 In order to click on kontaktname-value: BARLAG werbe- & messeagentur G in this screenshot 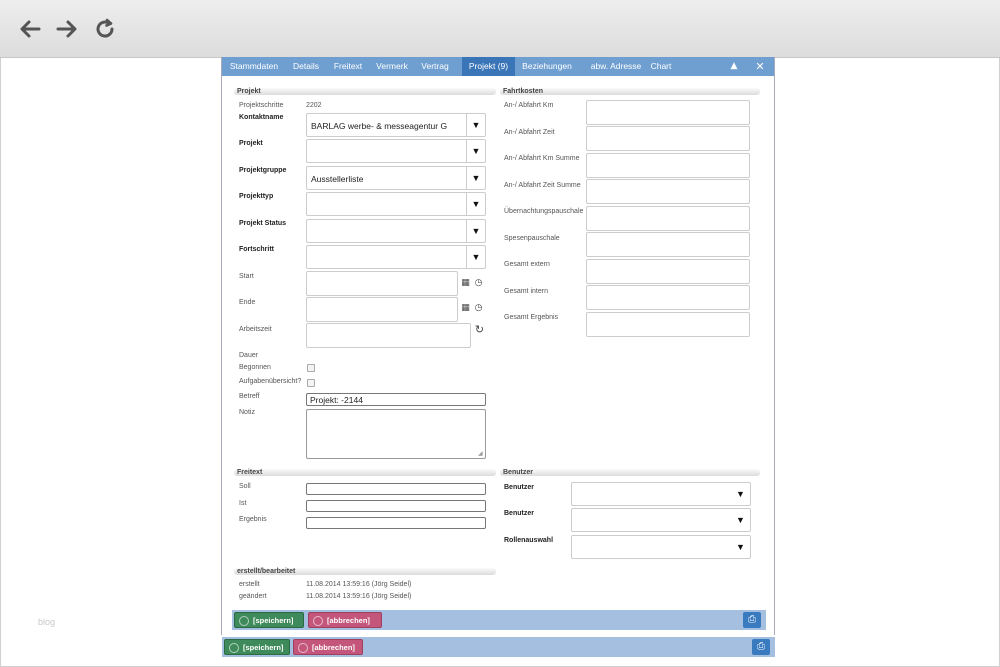, I will do `click(379, 126)`.